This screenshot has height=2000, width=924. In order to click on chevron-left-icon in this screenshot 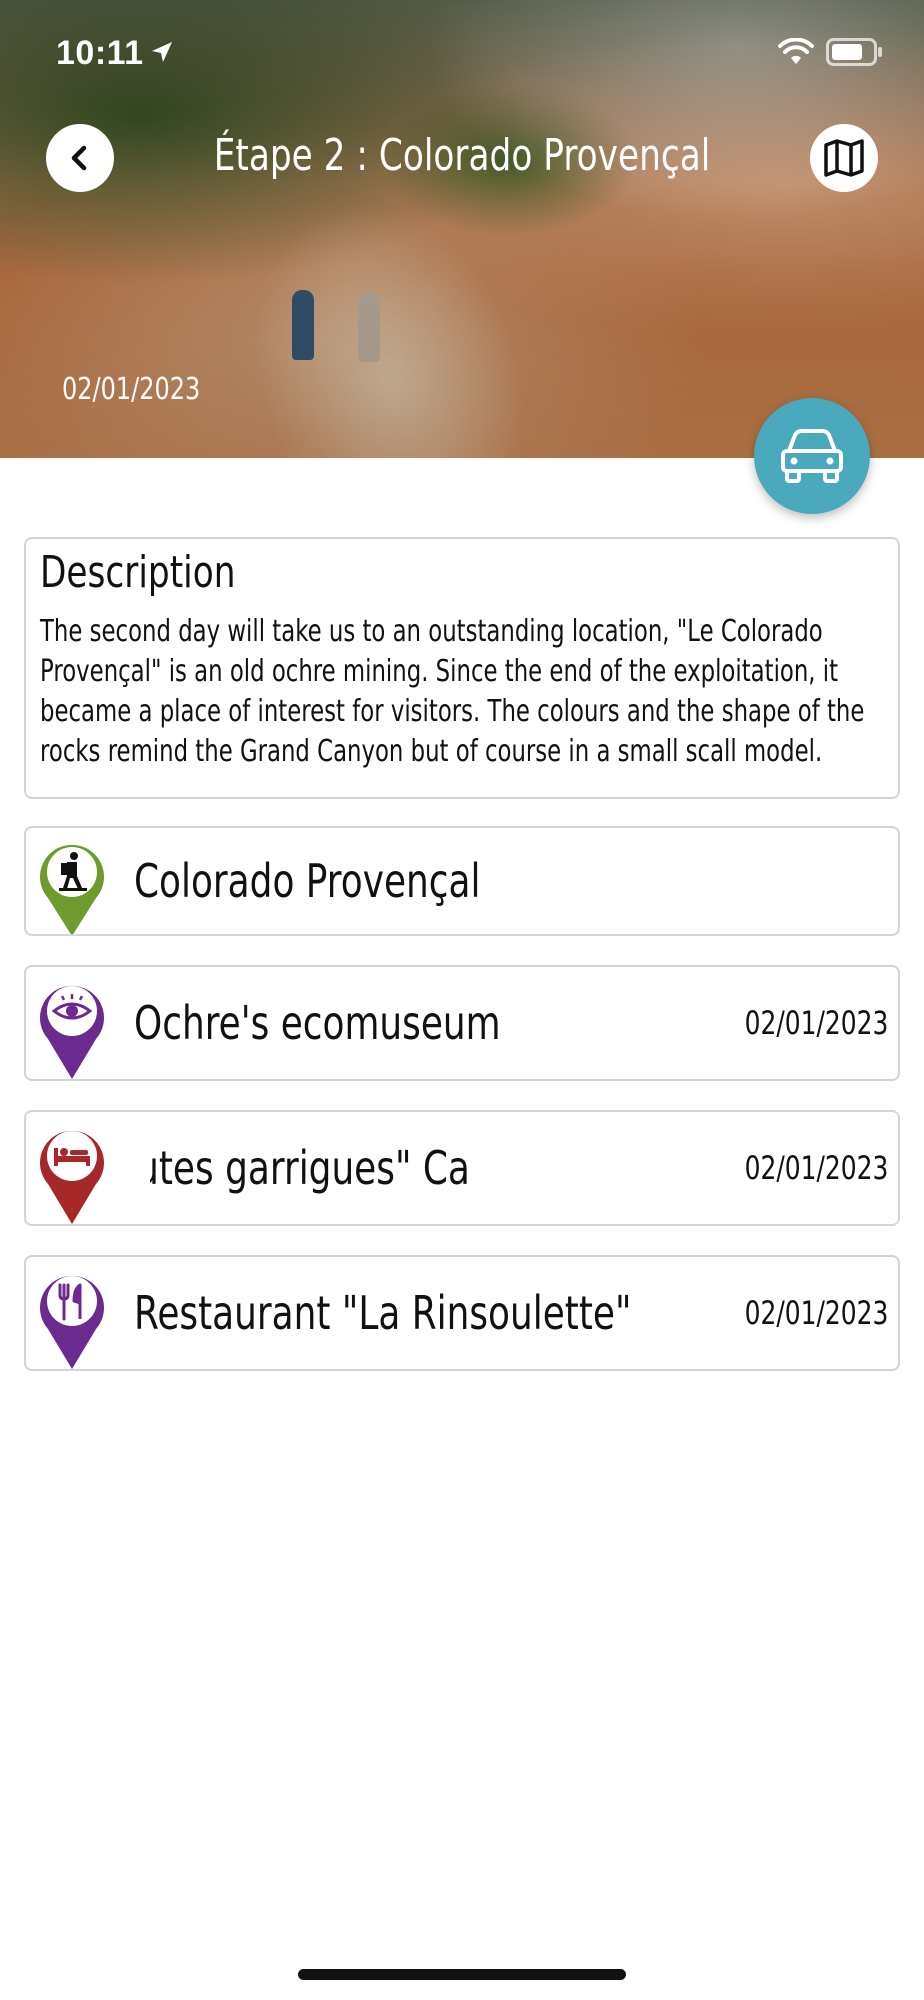, I will do `click(79, 158)`.